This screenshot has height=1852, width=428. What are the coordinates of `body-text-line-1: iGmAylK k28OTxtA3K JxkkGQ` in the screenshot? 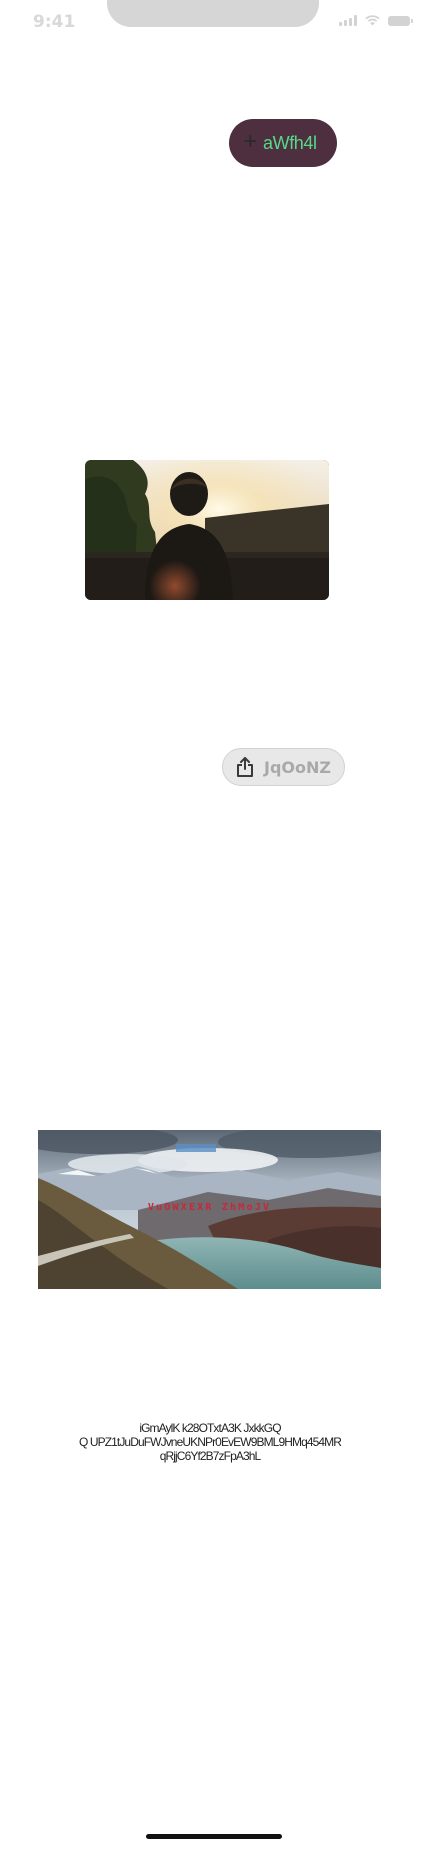 It's located at (210, 1428).